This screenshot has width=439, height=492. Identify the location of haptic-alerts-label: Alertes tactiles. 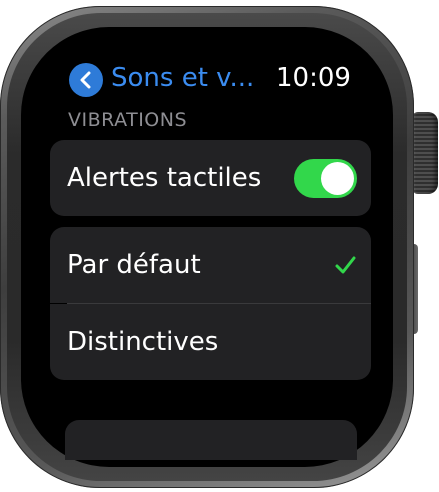
(164, 178).